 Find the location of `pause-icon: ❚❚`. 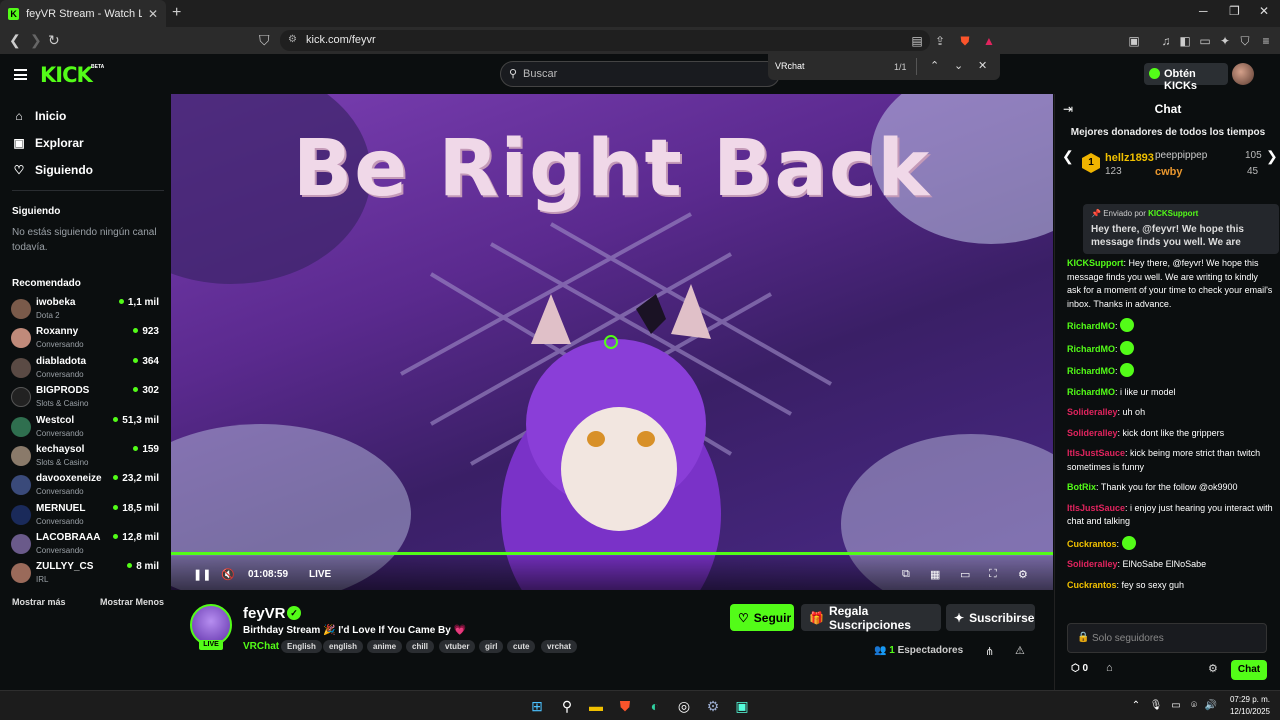

pause-icon: ❚❚ is located at coordinates (202, 574).